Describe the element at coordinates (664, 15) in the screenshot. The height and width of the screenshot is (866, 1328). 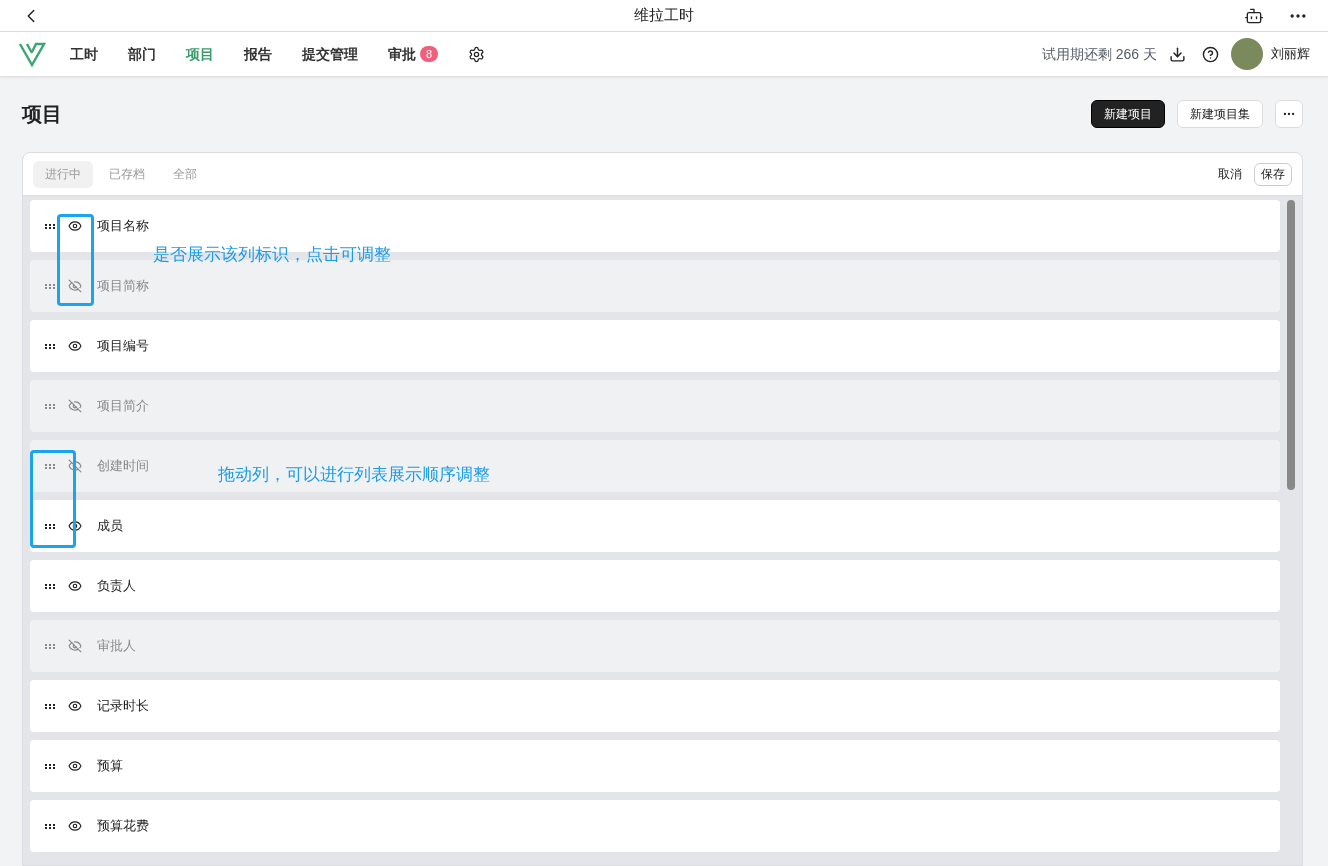
I see `window-title: 维拉工时` at that location.